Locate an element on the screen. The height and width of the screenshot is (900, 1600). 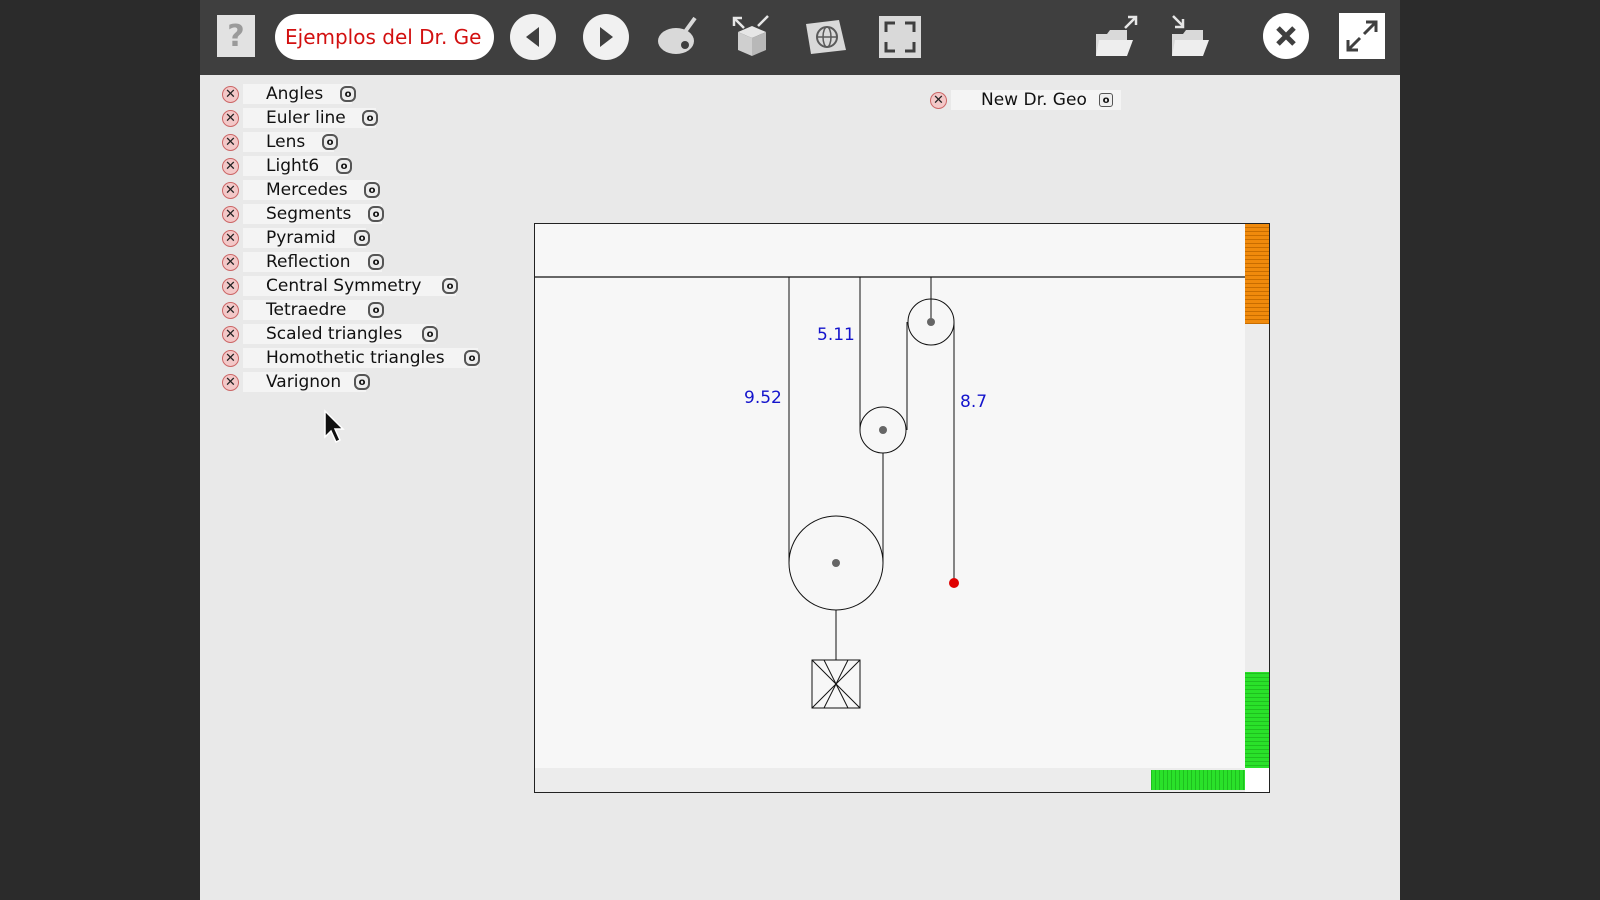
mouse-cursor-icon is located at coordinates (334, 426).